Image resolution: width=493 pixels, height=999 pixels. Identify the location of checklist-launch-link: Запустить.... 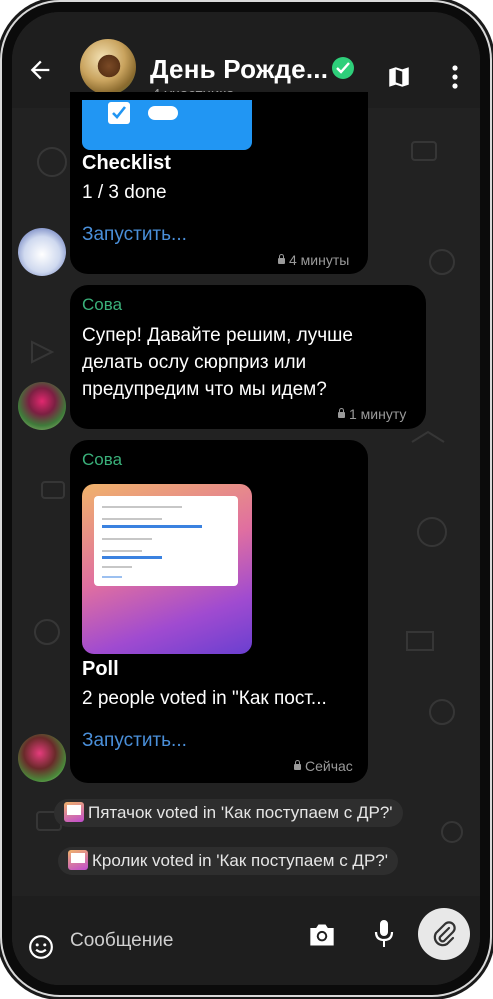
(134, 235).